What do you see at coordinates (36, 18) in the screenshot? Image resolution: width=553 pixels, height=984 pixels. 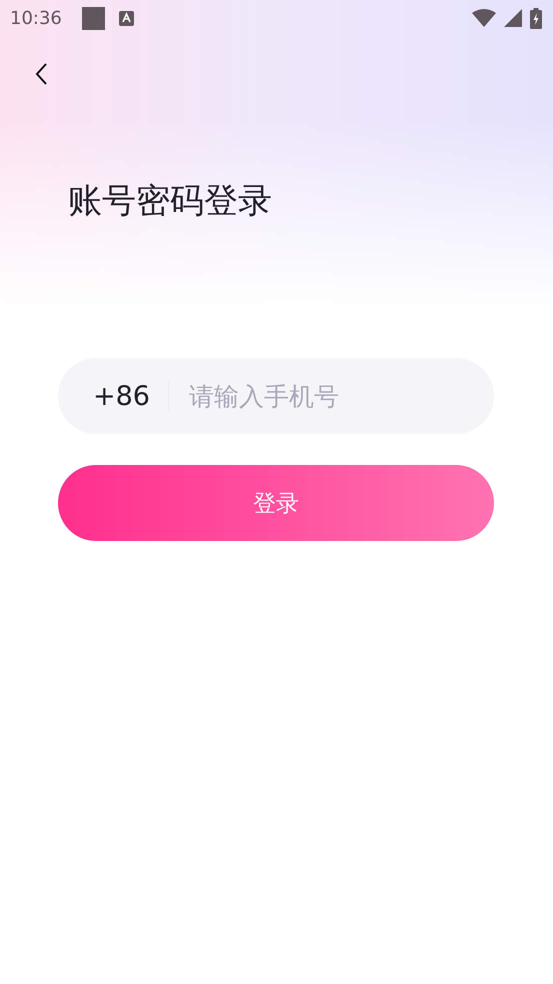 I see `status-time: 10:36` at bounding box center [36, 18].